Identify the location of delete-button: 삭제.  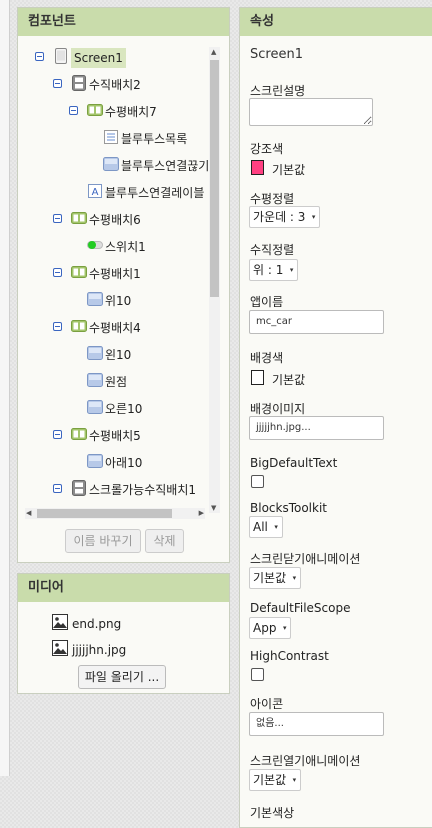
(164, 541).